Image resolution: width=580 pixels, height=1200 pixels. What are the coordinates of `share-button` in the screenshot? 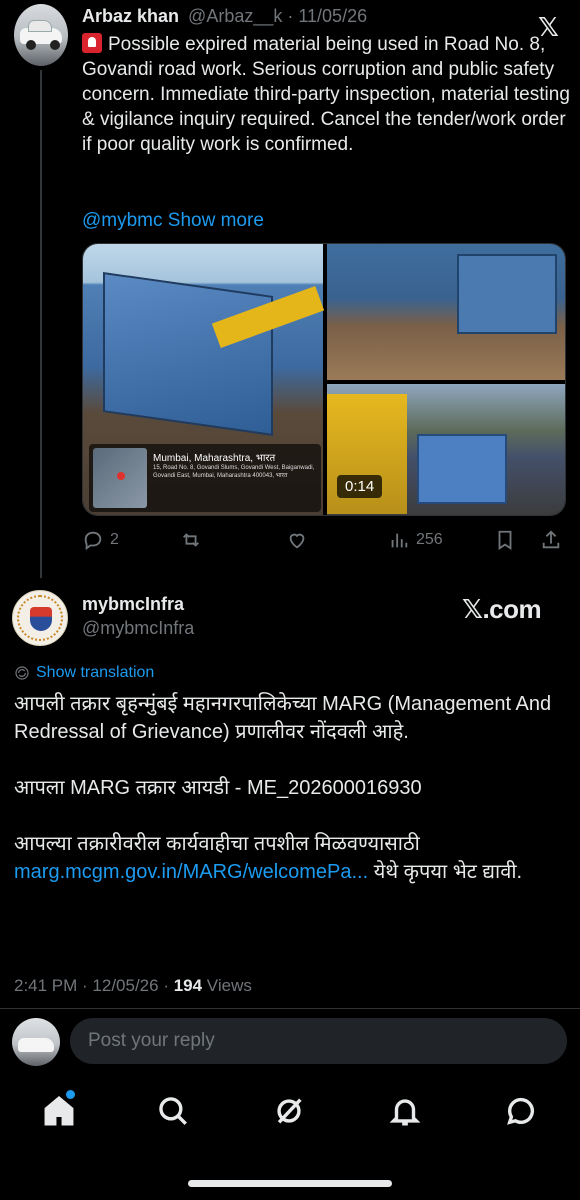 It's located at (551, 540).